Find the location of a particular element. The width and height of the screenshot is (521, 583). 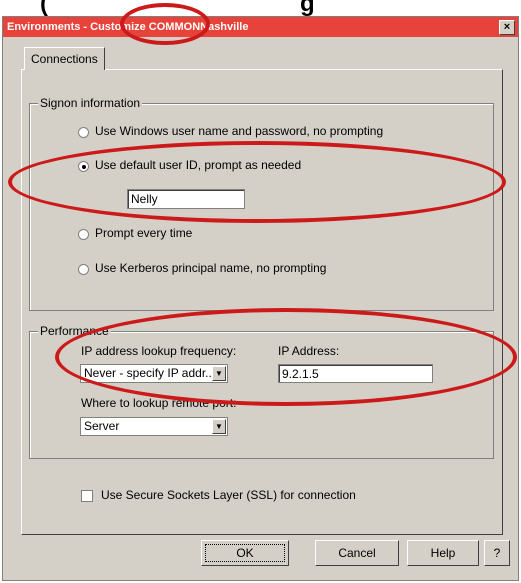

help-button-label: Help is located at coordinates (443, 553).